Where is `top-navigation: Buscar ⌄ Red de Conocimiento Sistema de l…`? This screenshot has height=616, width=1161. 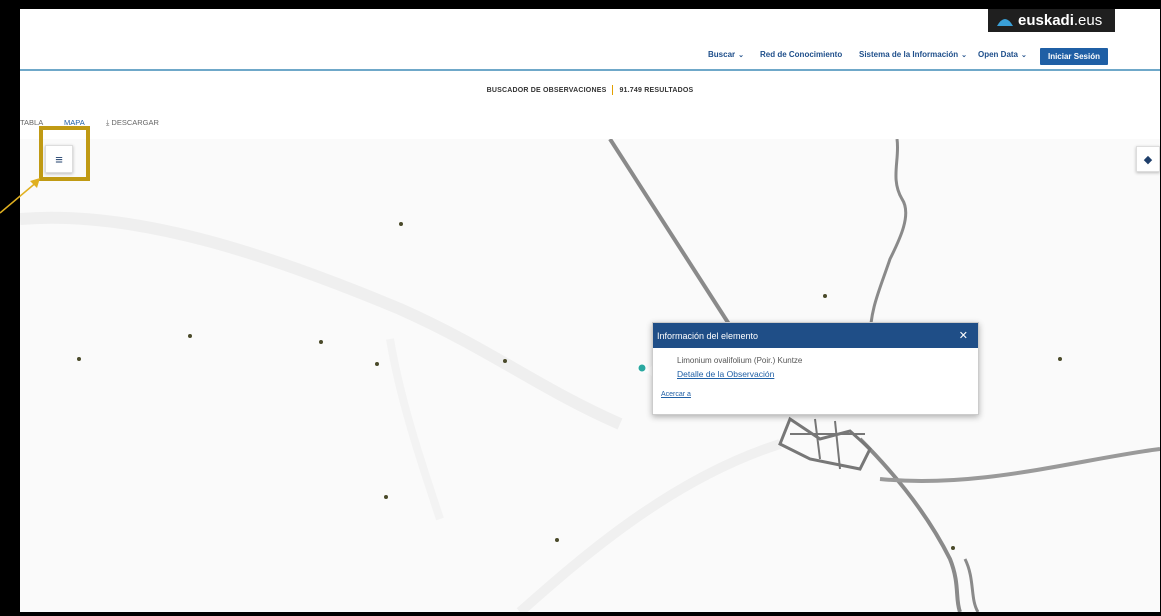
top-navigation: Buscar ⌄ Red de Conocimiento Sistema de l… is located at coordinates (590, 58).